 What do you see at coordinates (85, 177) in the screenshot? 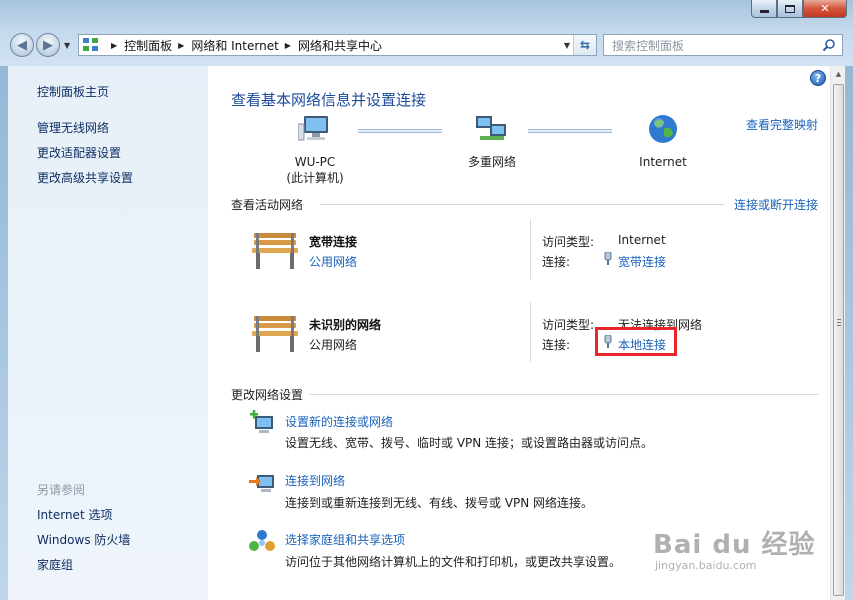
I see `sidebar-item-advanced-sharing: 更改高级共享设置` at bounding box center [85, 177].